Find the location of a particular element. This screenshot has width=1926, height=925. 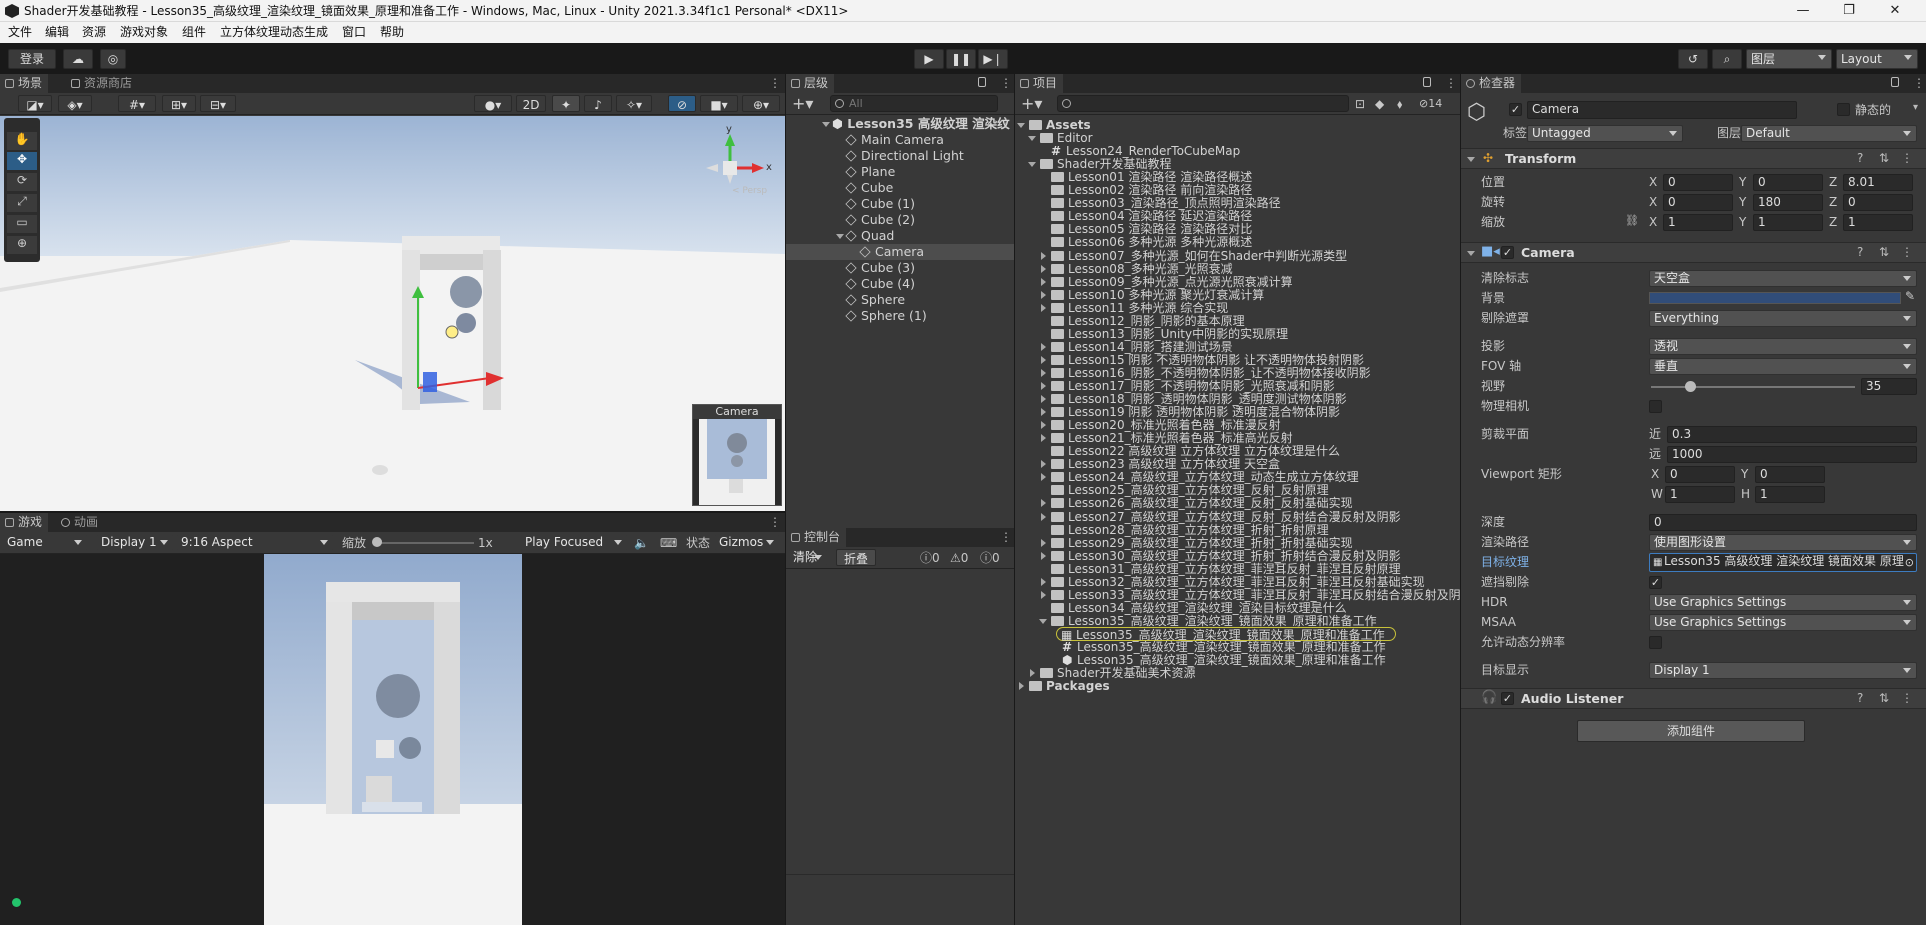

mute-icon: 🔈 is located at coordinates (641, 543).